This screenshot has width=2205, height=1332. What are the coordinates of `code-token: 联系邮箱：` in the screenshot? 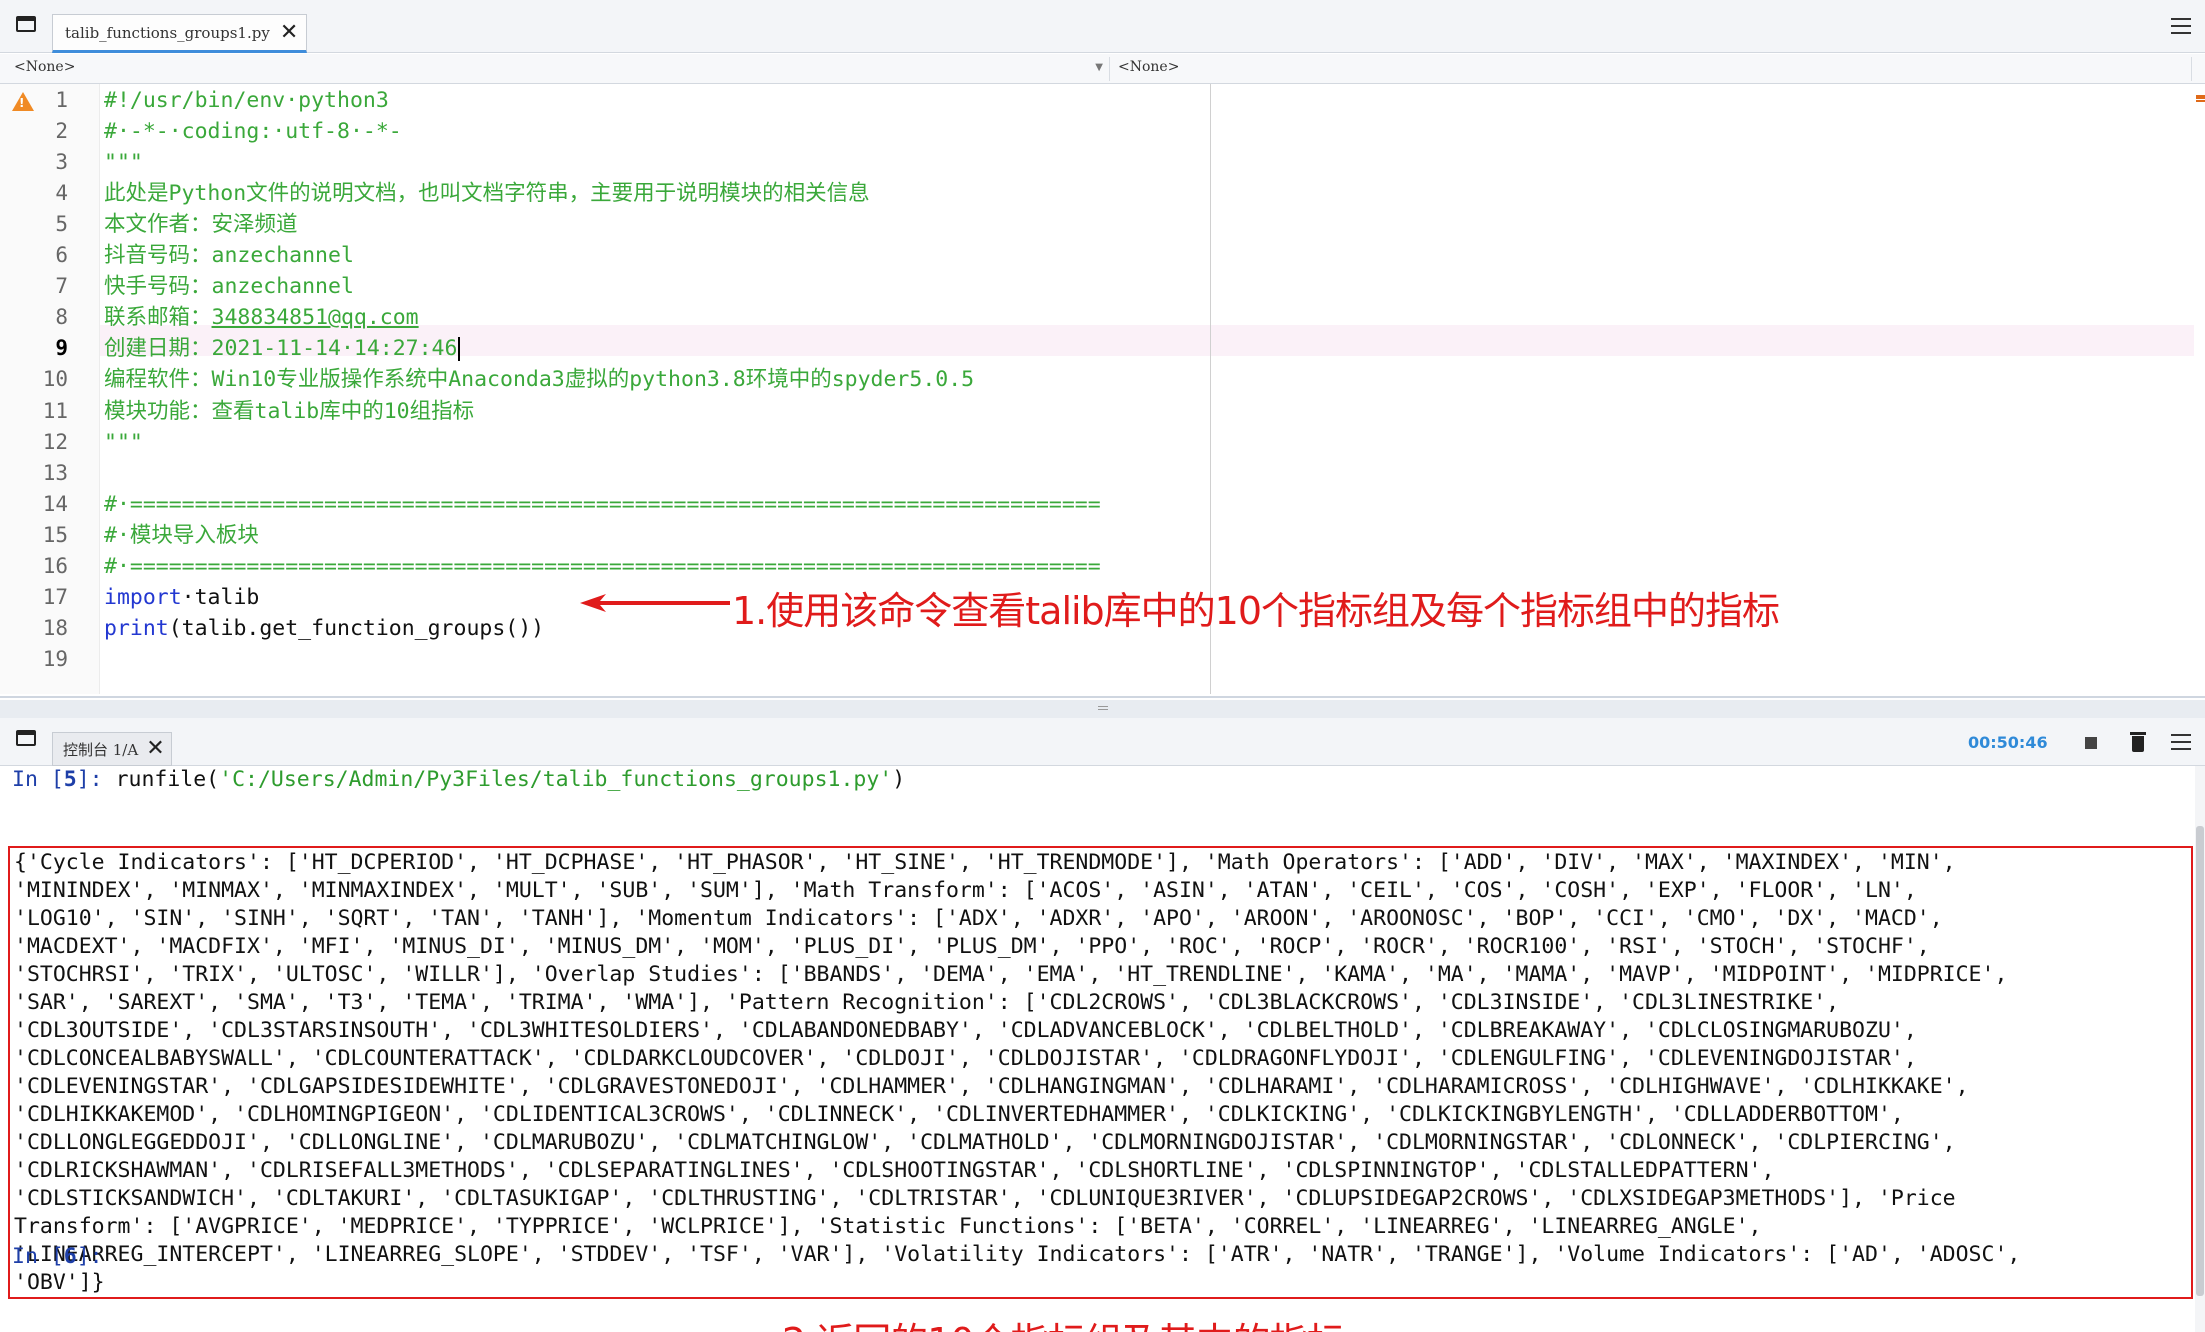 It's located at (158, 317).